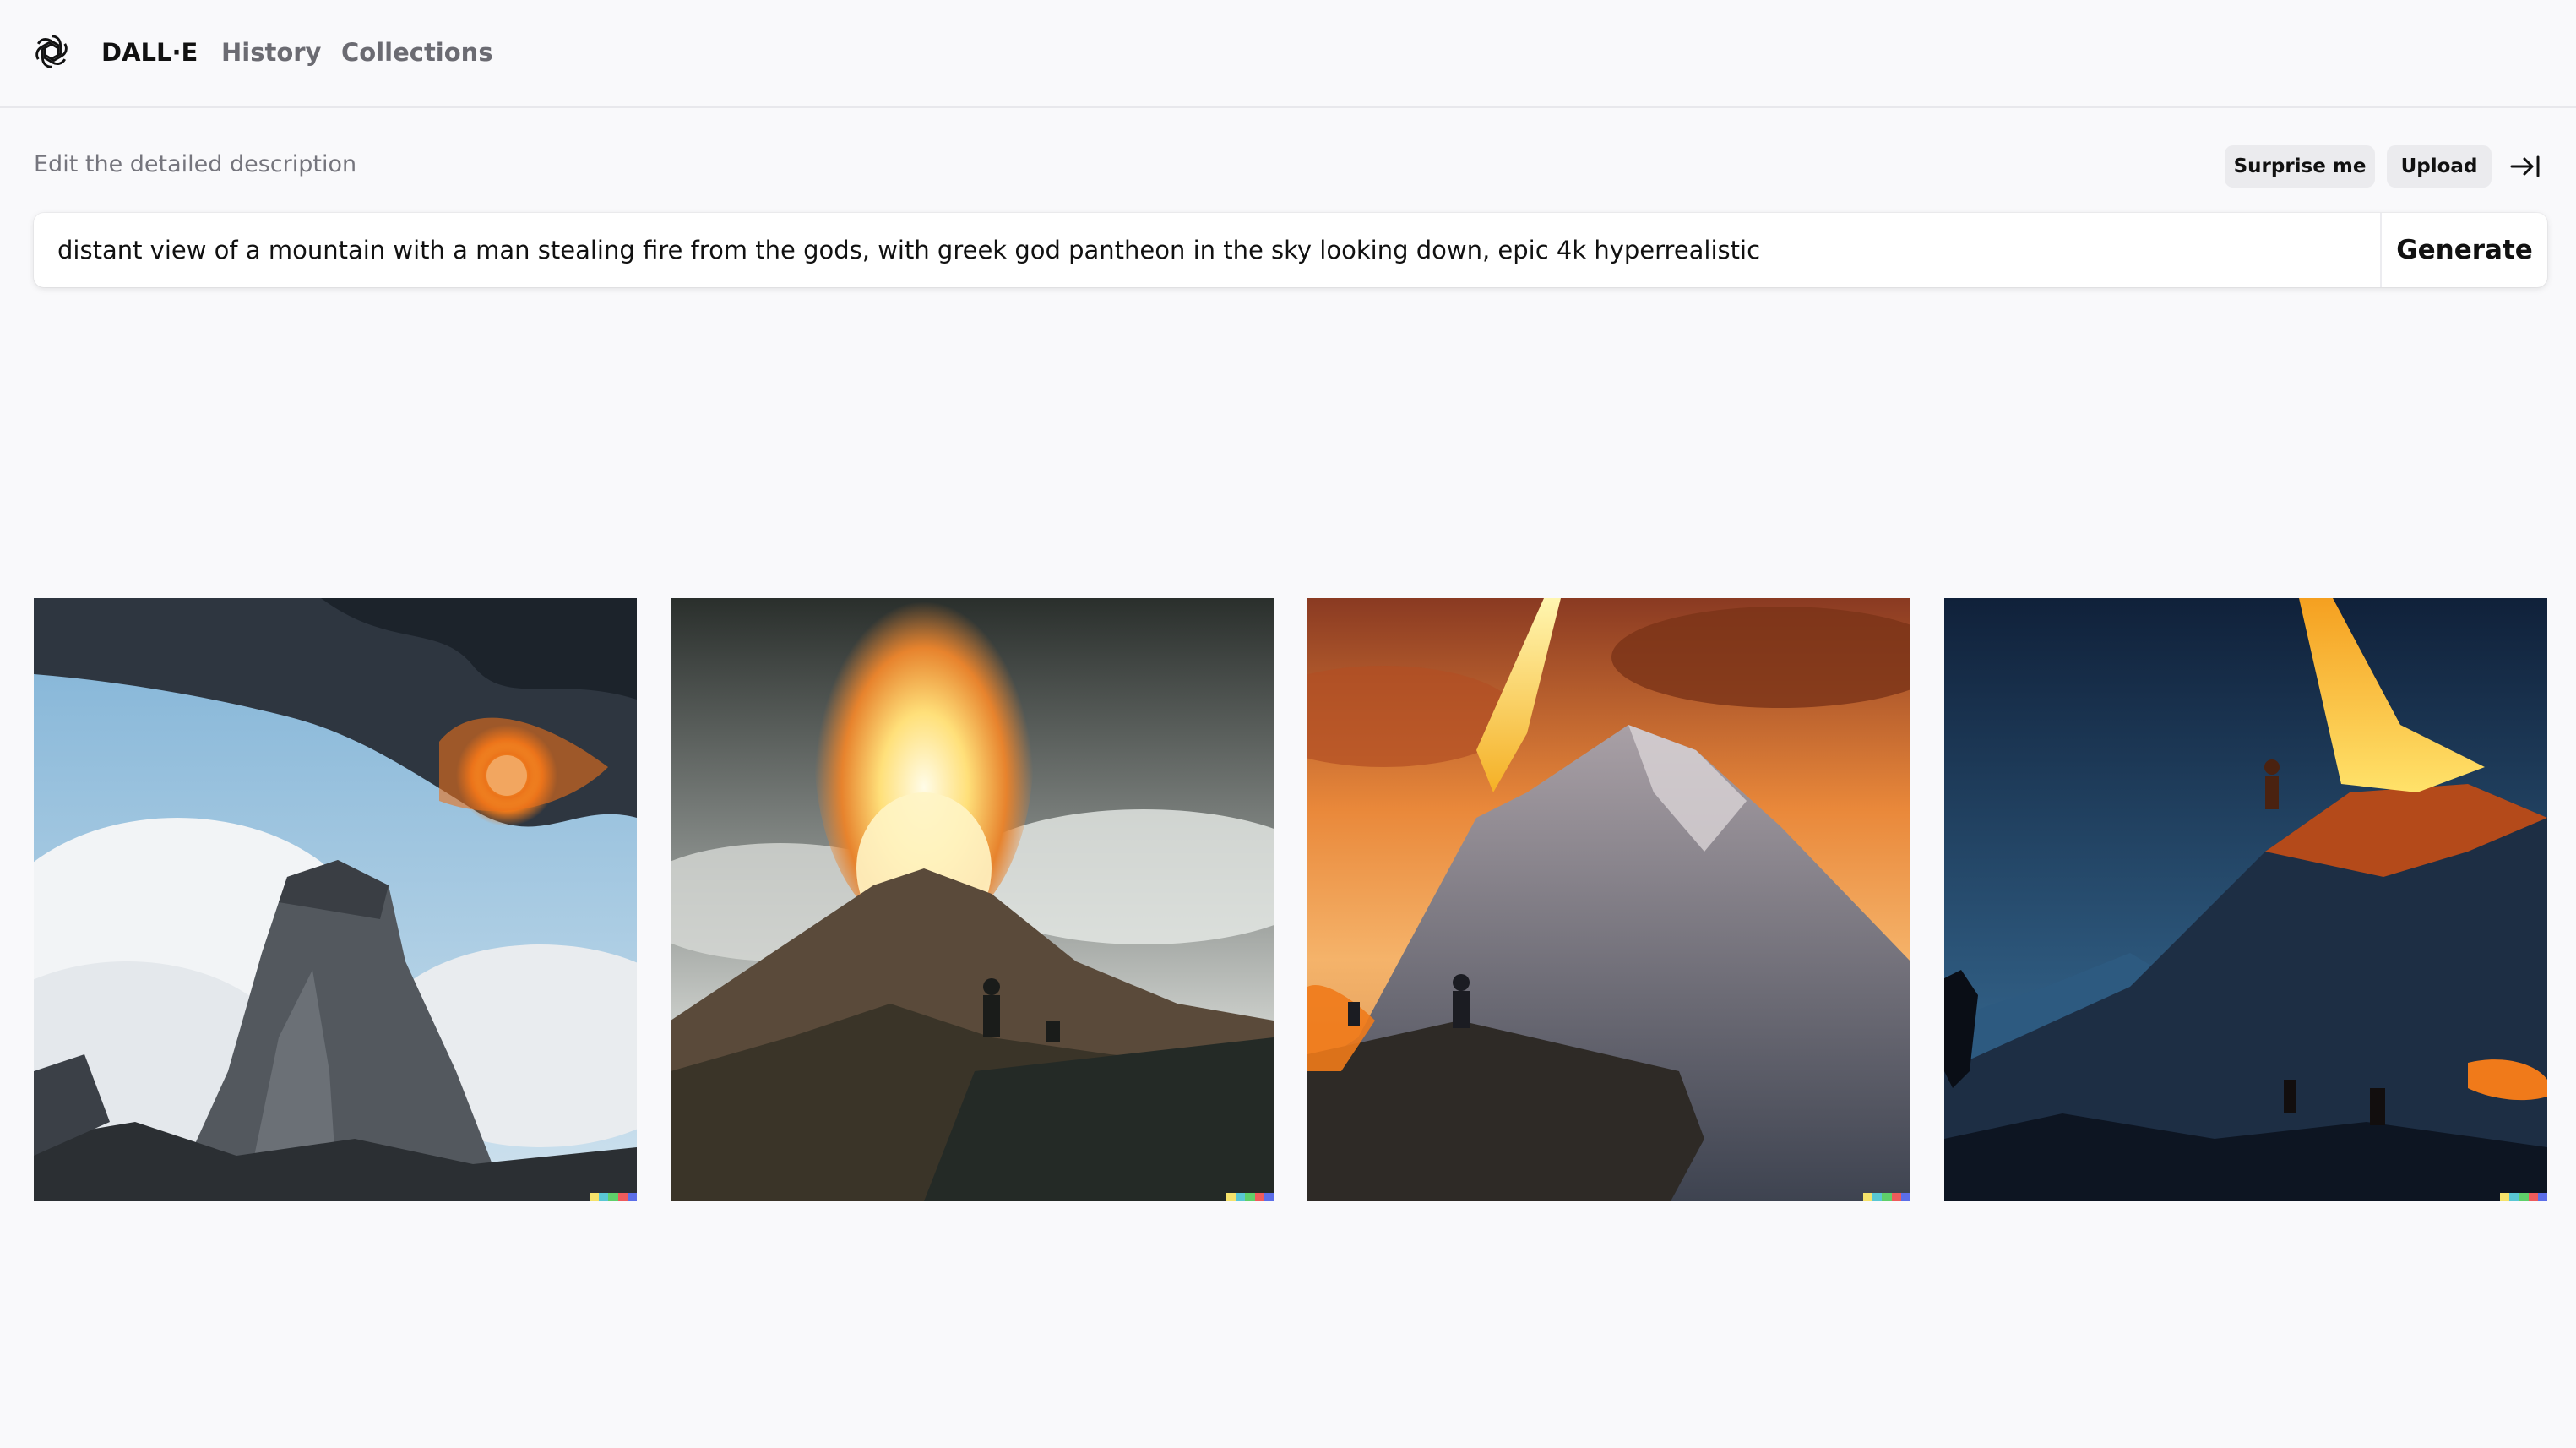  I want to click on prompt-input, so click(1223, 250).